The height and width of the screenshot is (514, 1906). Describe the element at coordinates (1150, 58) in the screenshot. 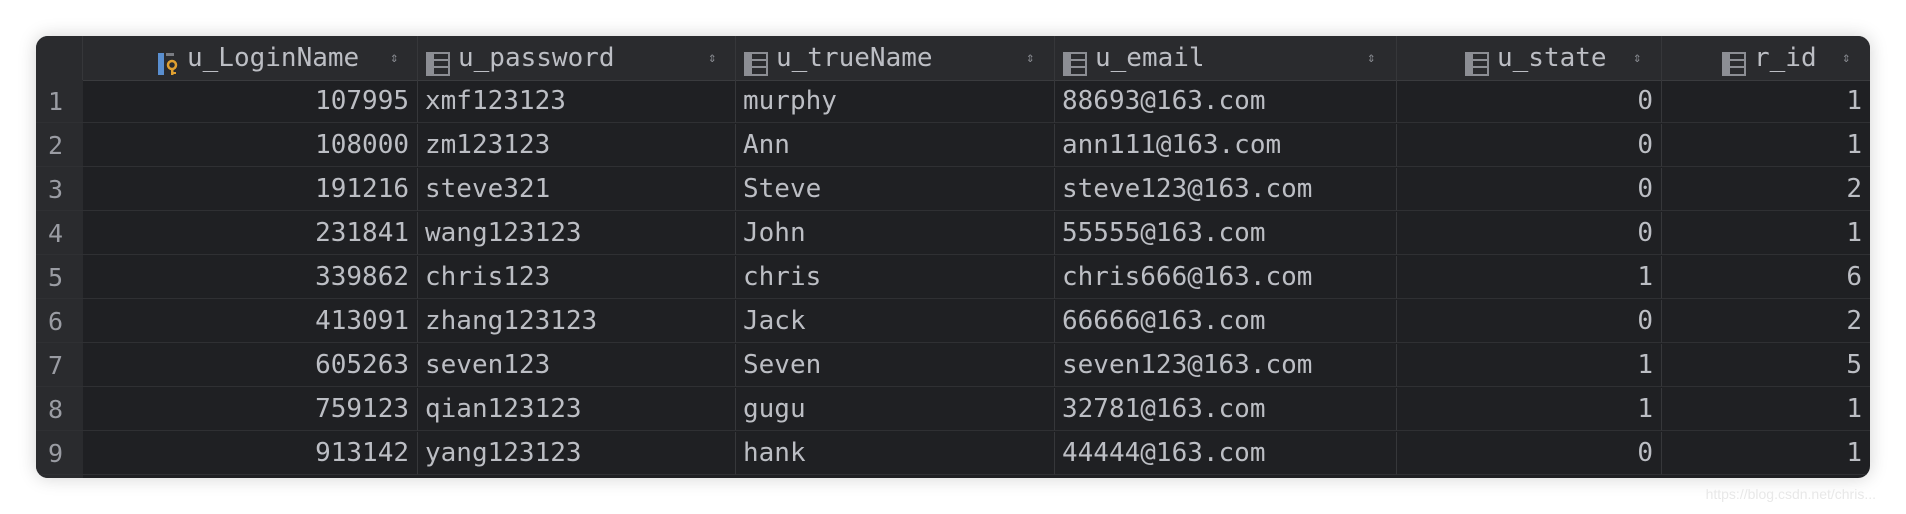

I see `column-header-label: u_email` at that location.